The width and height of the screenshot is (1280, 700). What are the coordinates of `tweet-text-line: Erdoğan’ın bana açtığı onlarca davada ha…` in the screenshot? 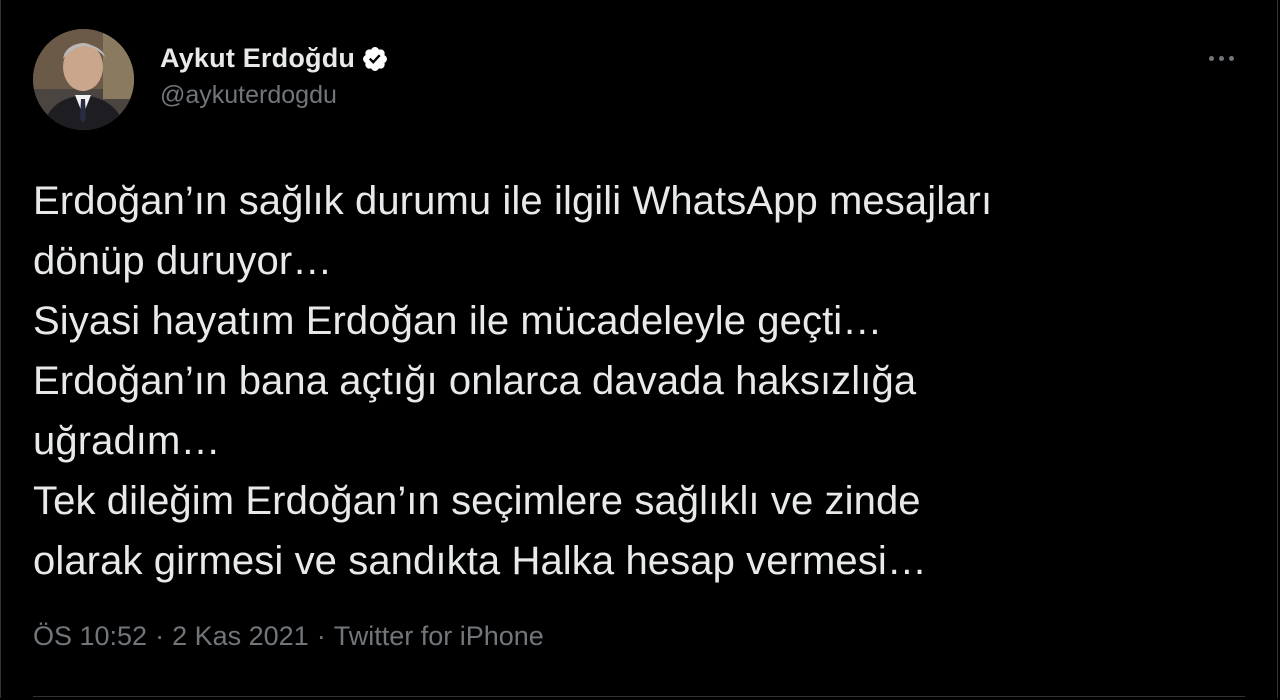 It's located at (475, 381).